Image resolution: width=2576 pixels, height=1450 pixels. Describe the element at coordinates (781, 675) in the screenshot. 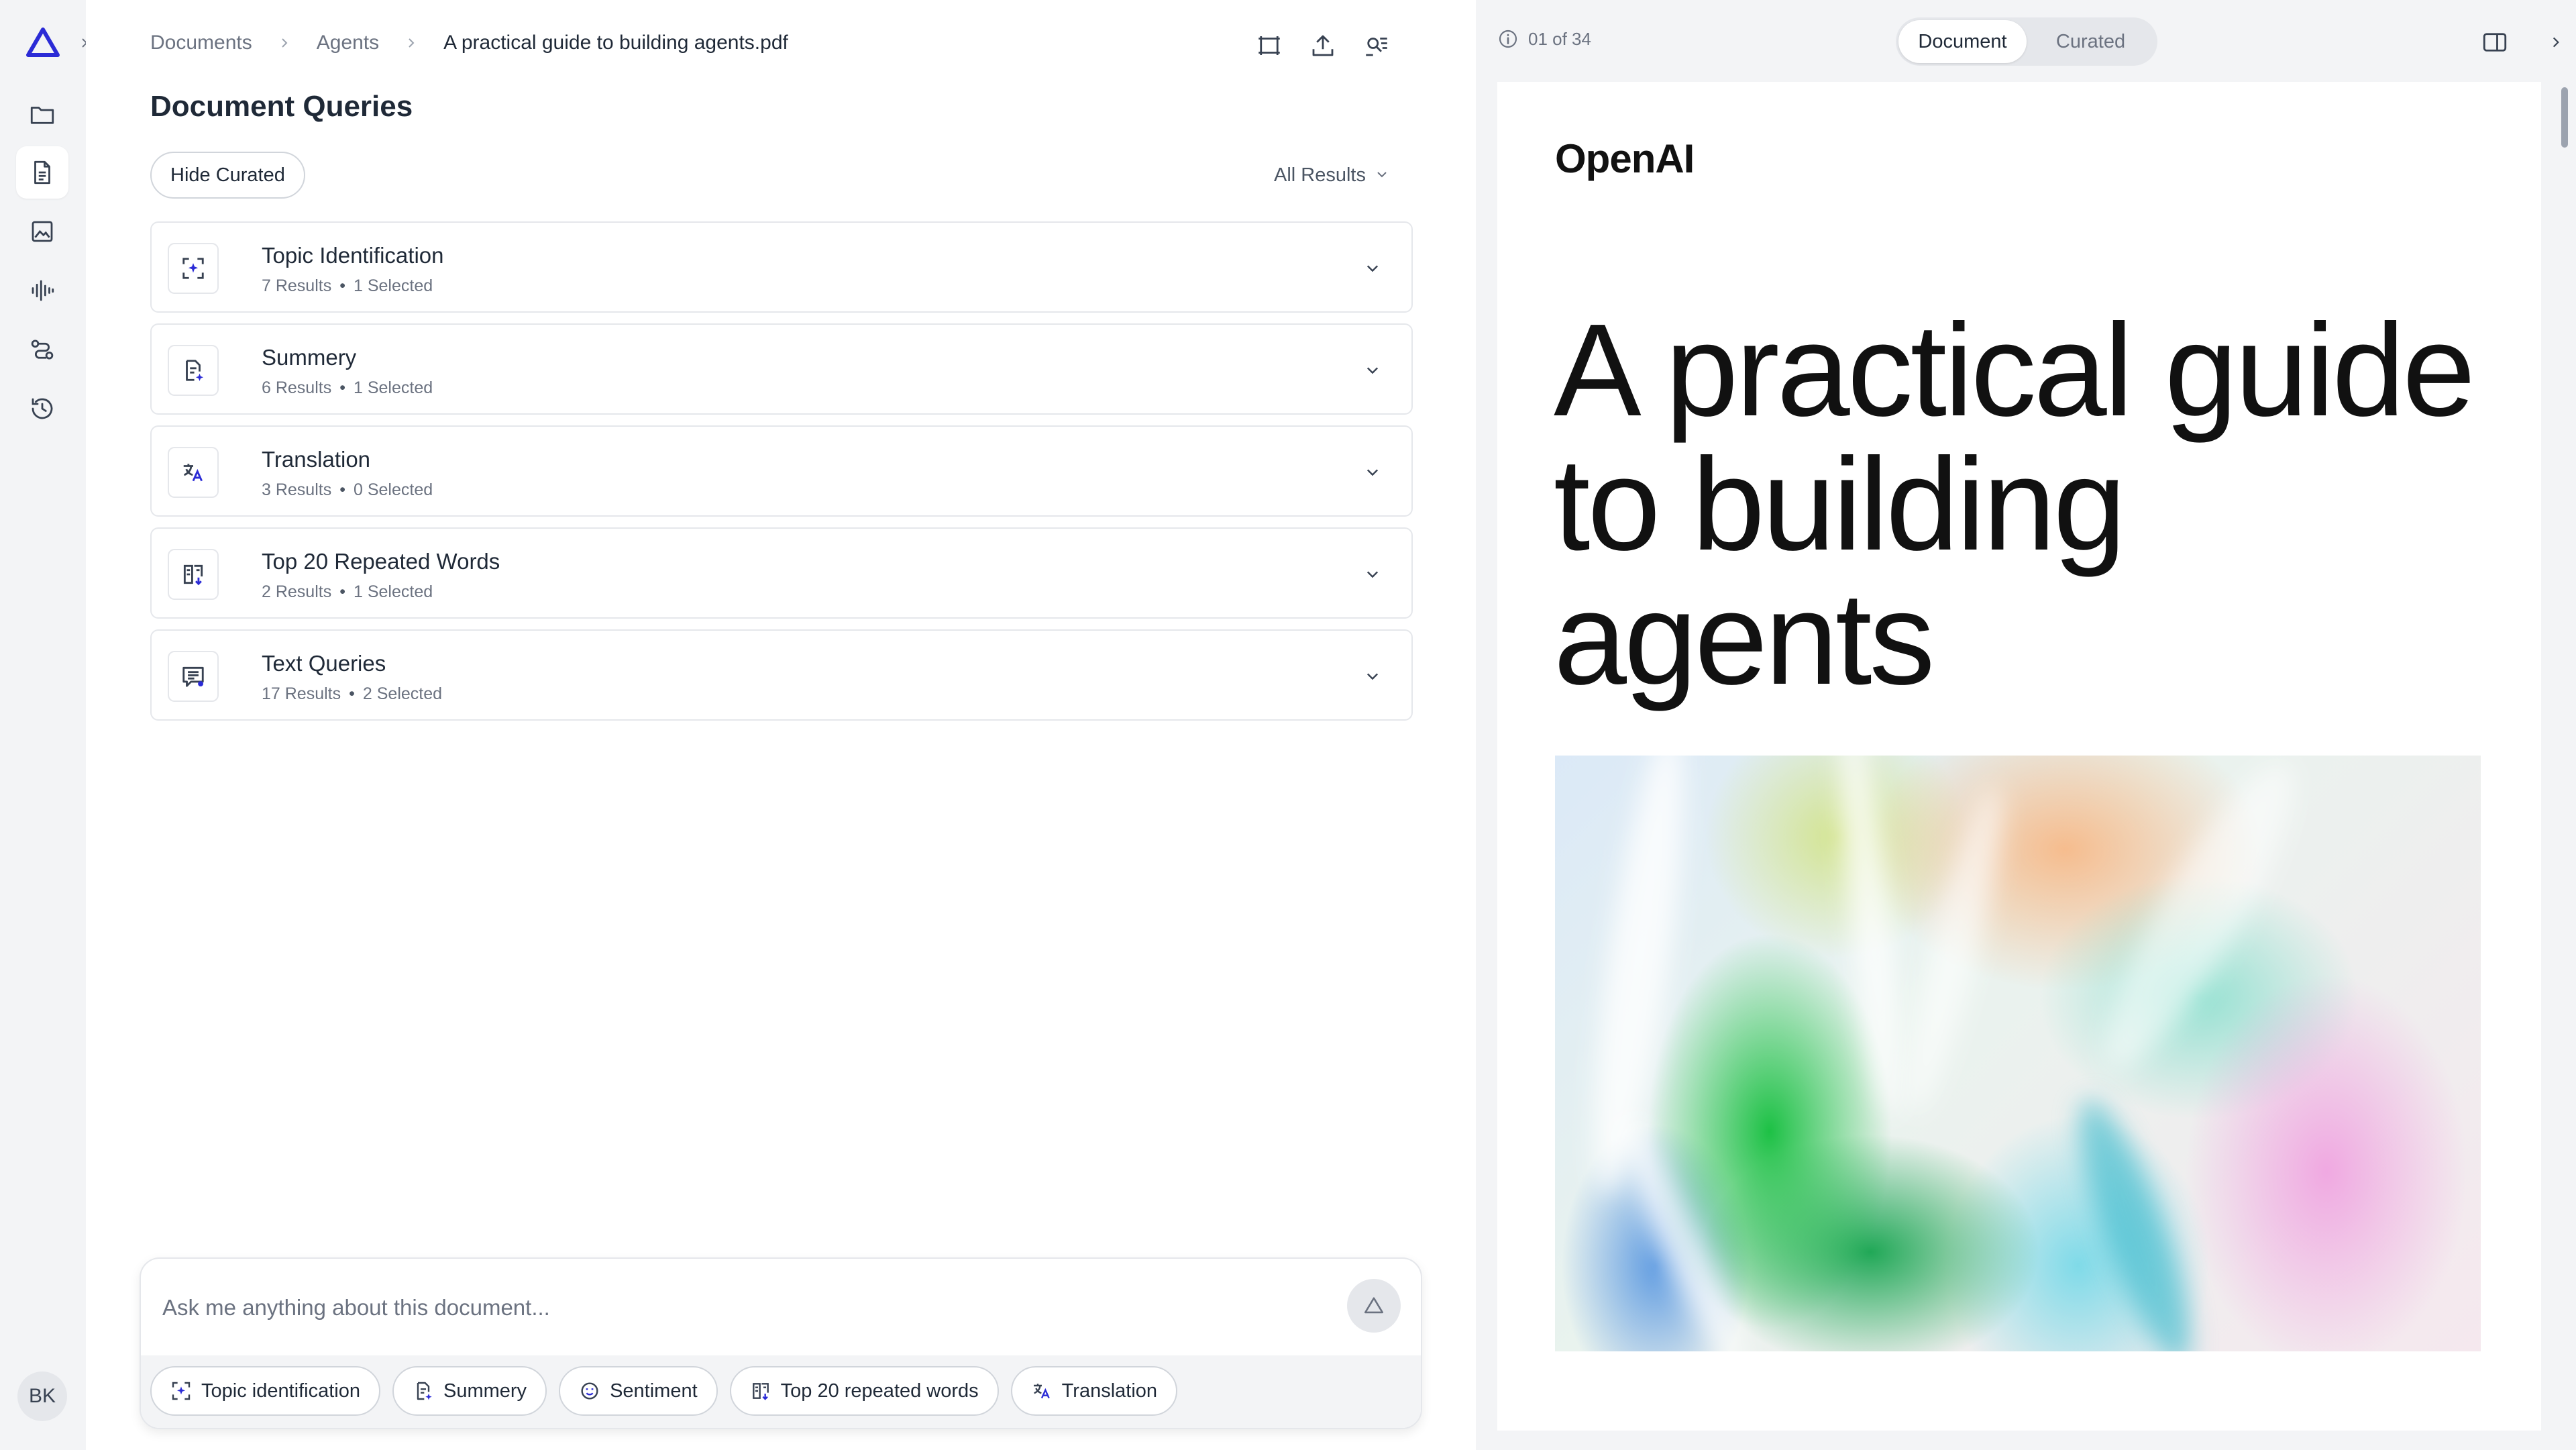

I see `query-card-text-queries: Text Queries 17 Results • 2 Selected` at that location.